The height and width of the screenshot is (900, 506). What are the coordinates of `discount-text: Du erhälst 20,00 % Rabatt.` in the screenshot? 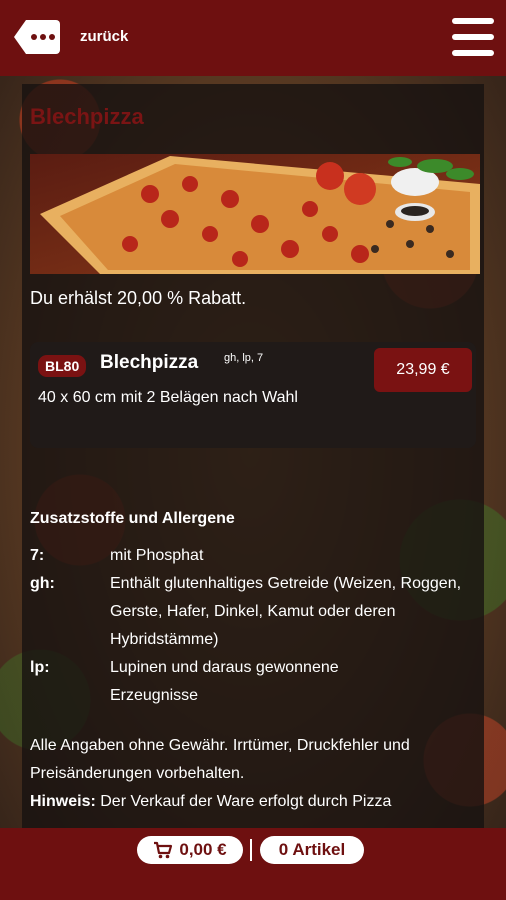 It's located at (138, 298).